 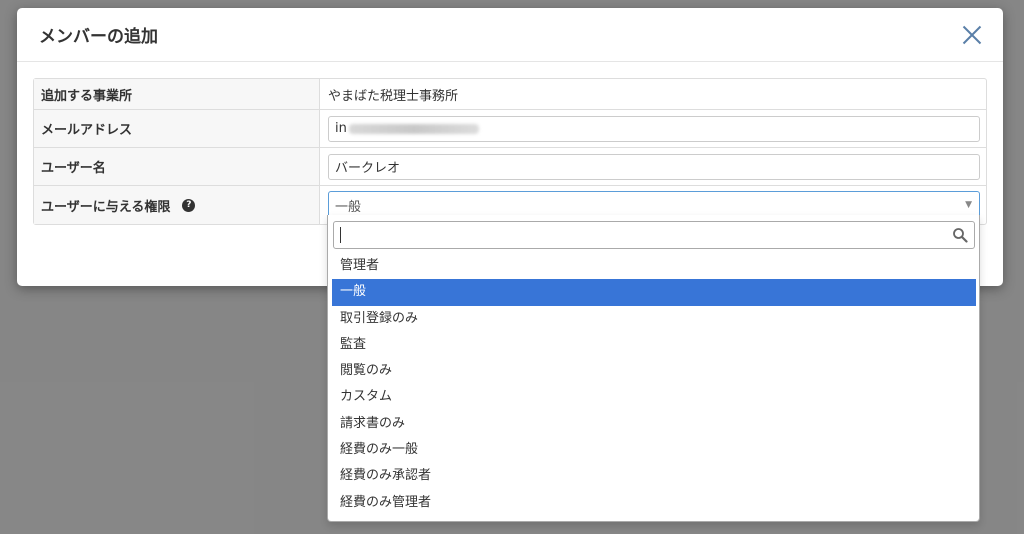 What do you see at coordinates (413, 128) in the screenshot?
I see `email-redacted` at bounding box center [413, 128].